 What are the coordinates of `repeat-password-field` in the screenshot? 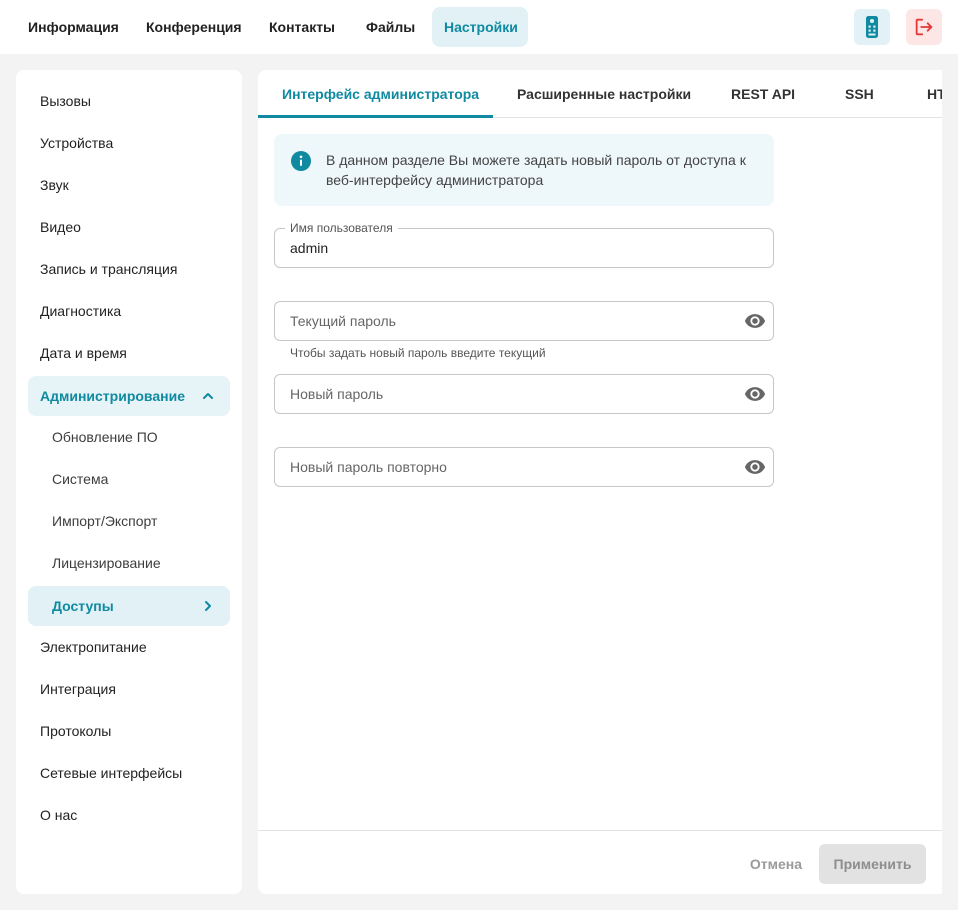 It's located at (524, 467).